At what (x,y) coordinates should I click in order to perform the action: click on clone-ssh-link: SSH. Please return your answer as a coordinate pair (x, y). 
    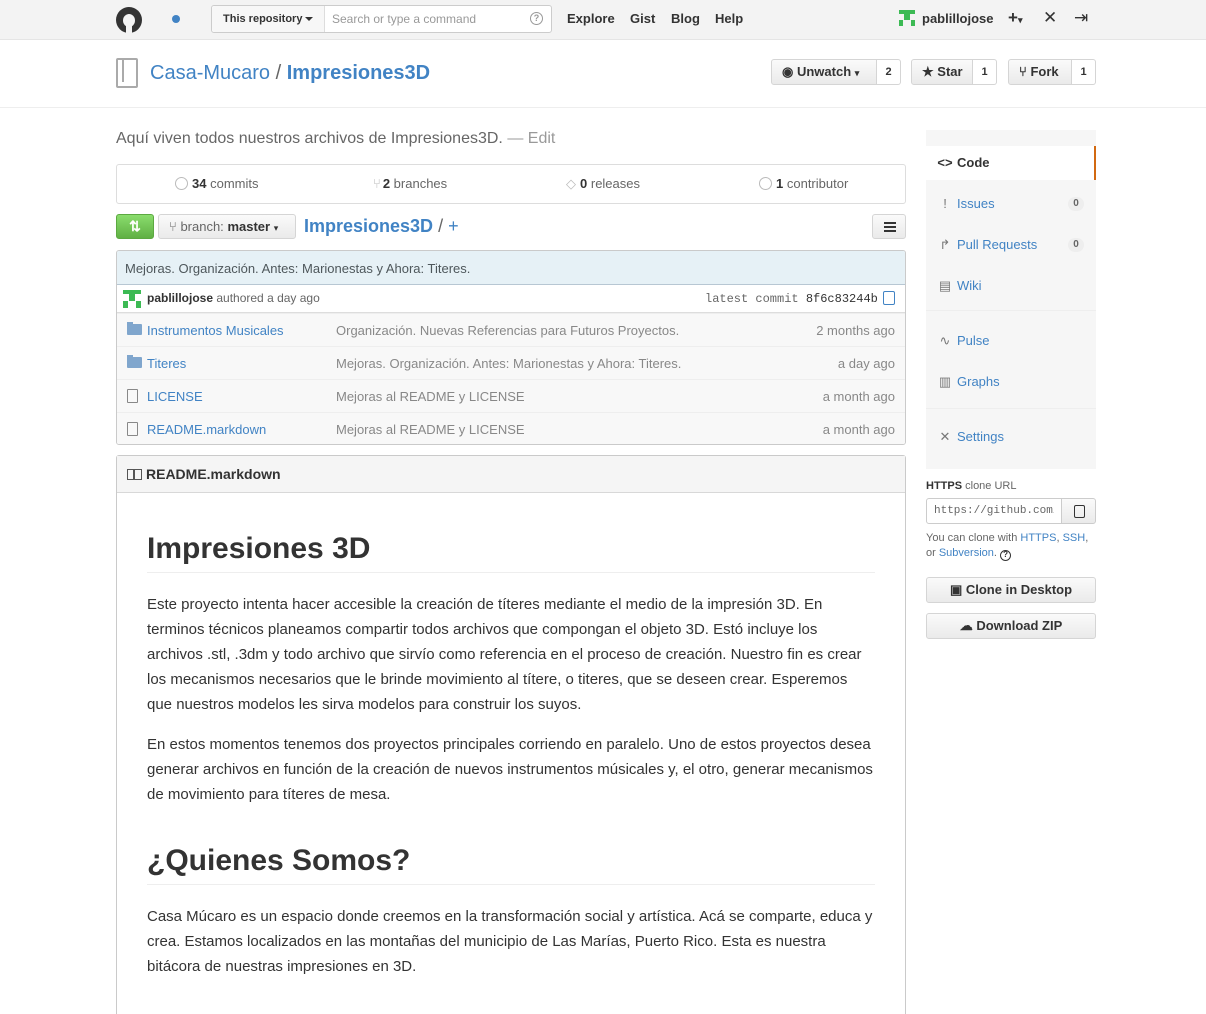
    Looking at the image, I should click on (1074, 538).